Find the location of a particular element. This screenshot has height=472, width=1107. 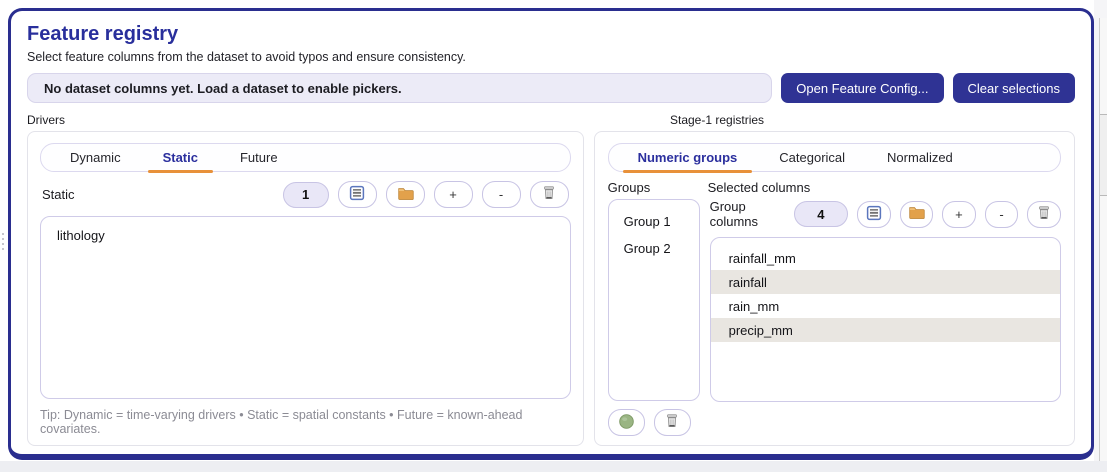

page-title: Feature registry is located at coordinates (103, 34).